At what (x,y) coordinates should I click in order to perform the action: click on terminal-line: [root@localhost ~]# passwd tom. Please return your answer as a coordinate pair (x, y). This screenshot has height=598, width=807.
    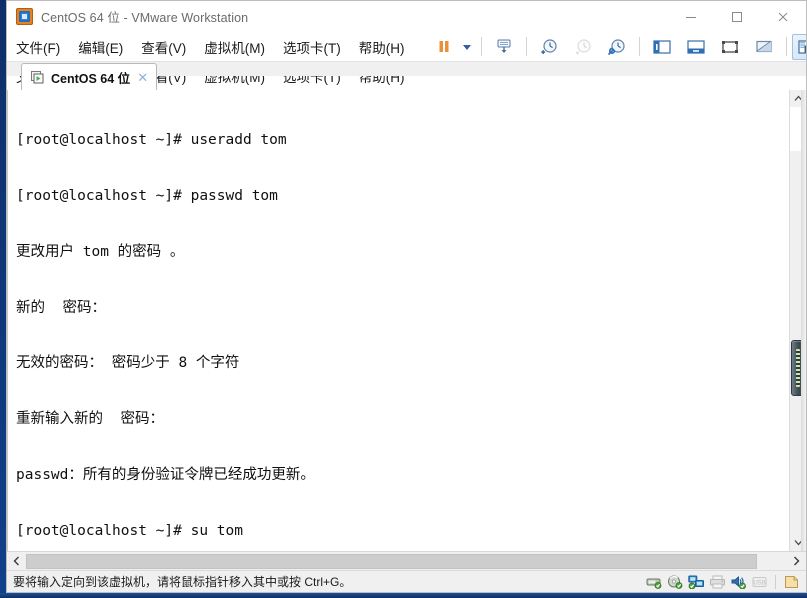
    Looking at the image, I should click on (147, 195).